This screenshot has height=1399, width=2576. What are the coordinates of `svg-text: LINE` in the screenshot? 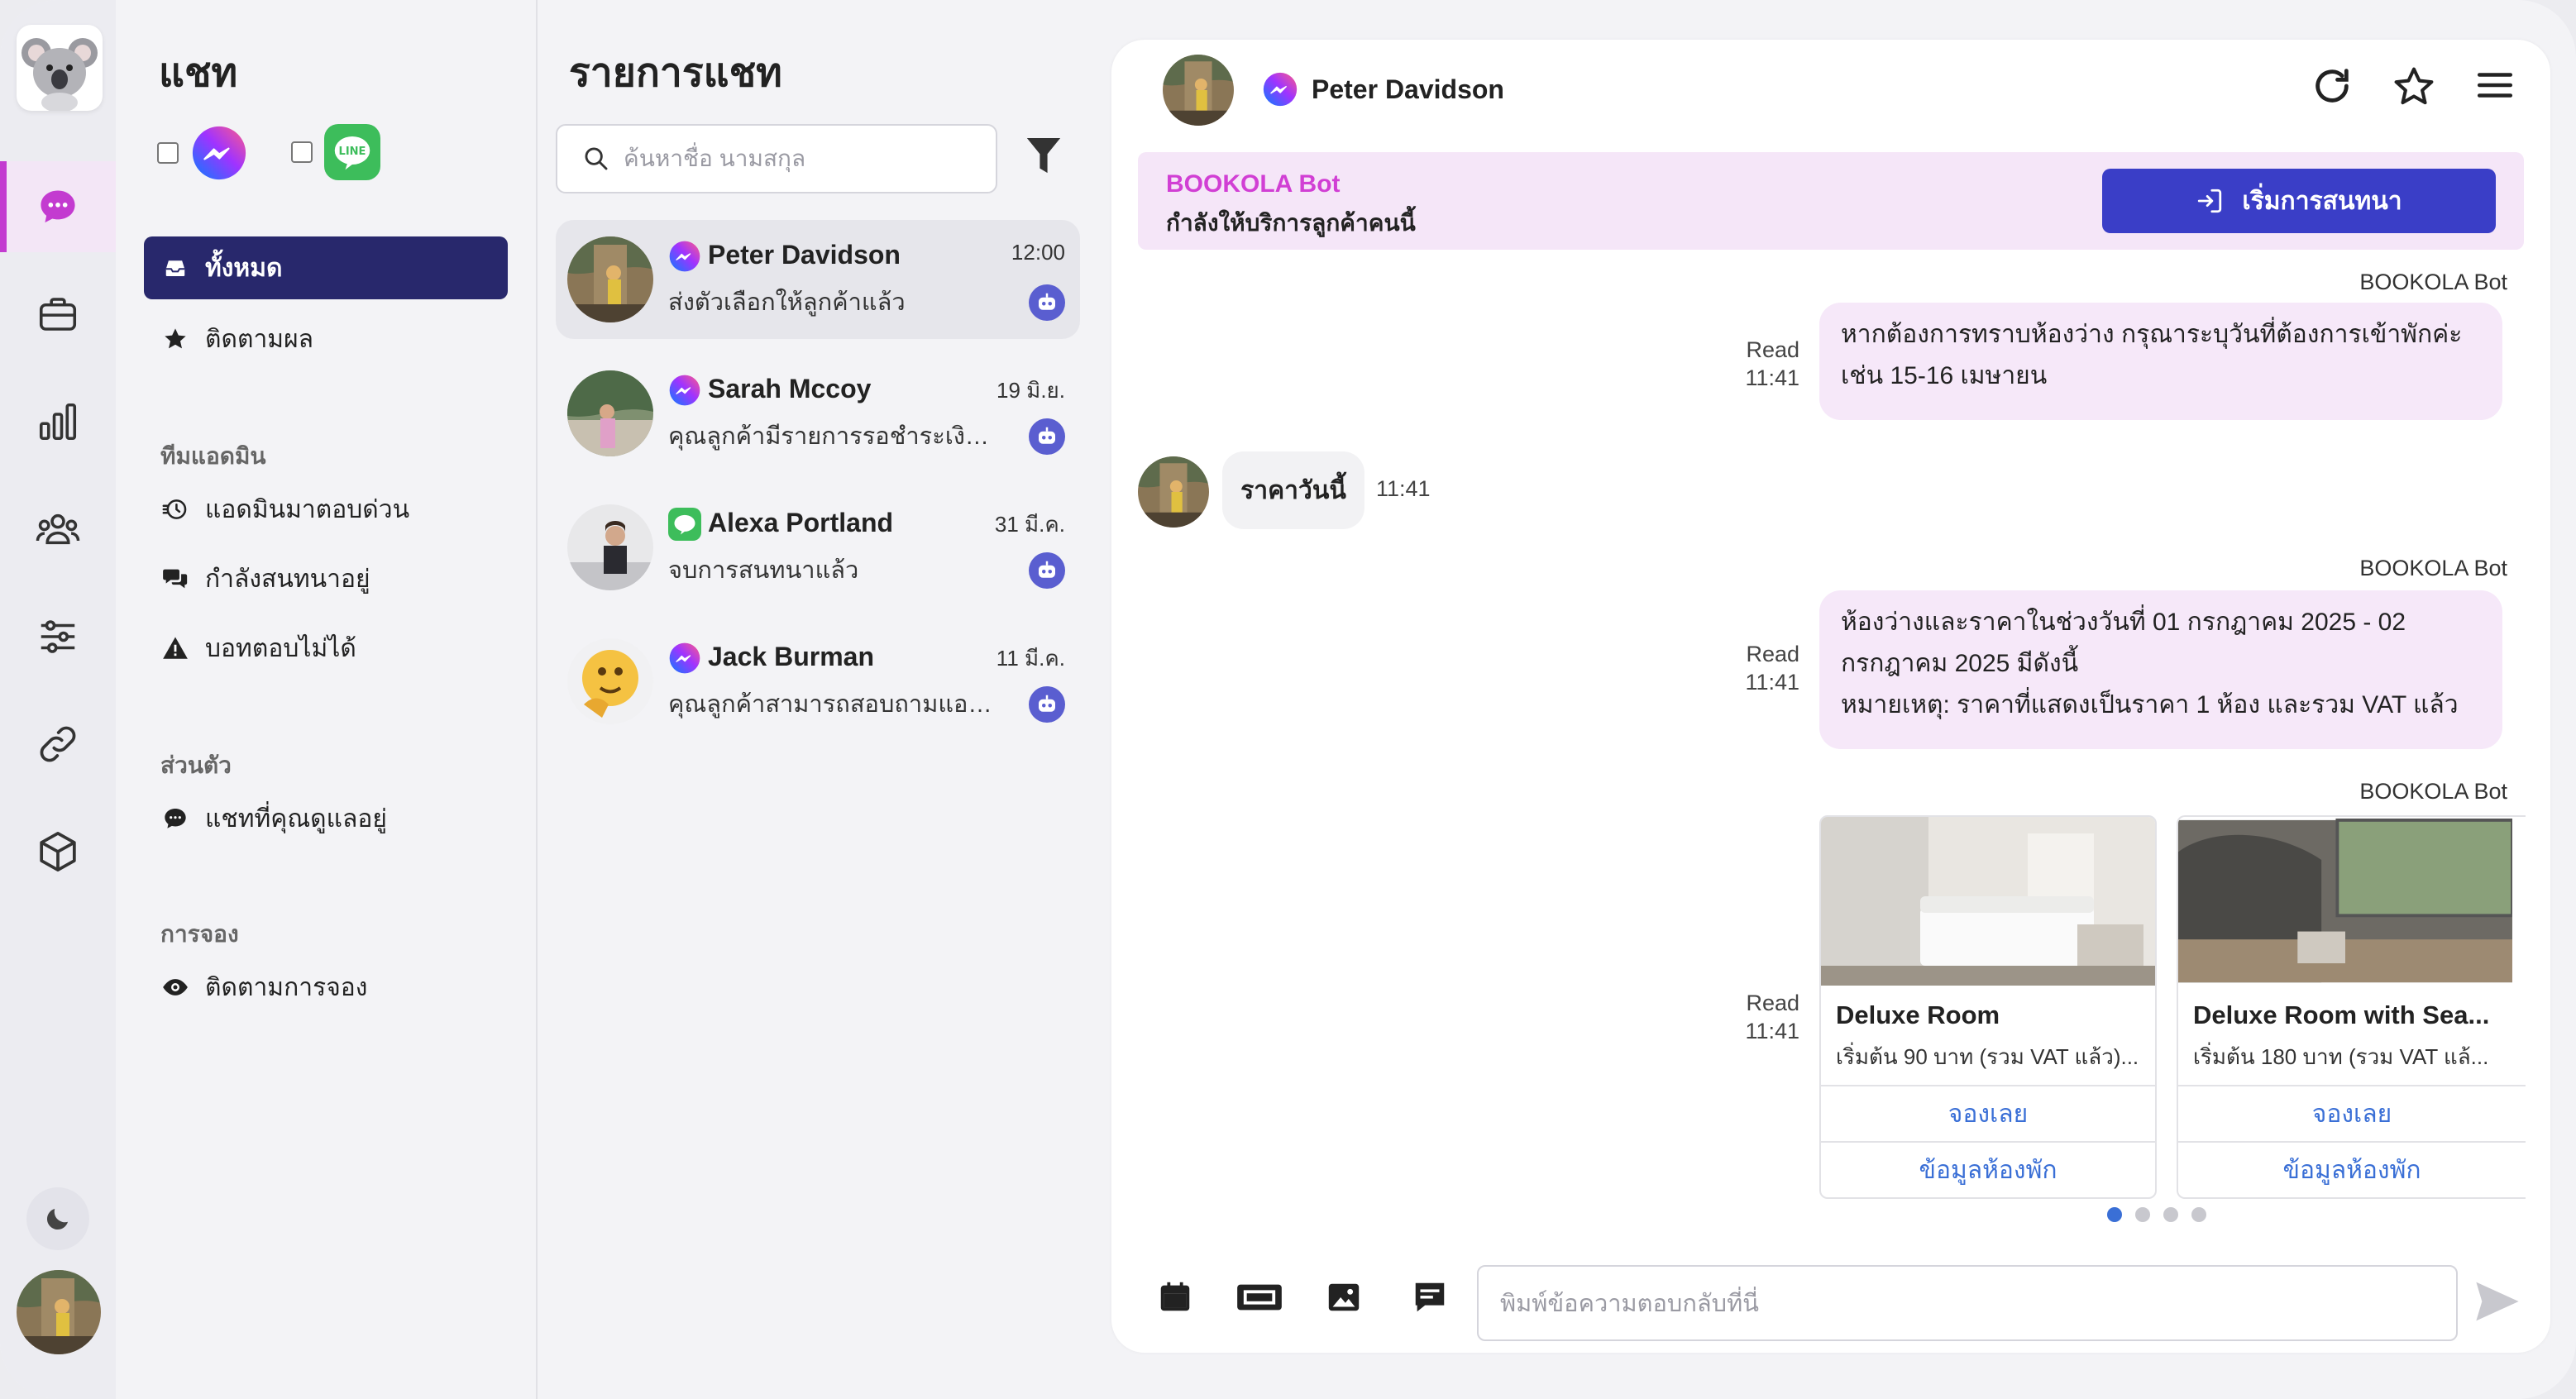 It's located at (353, 152).